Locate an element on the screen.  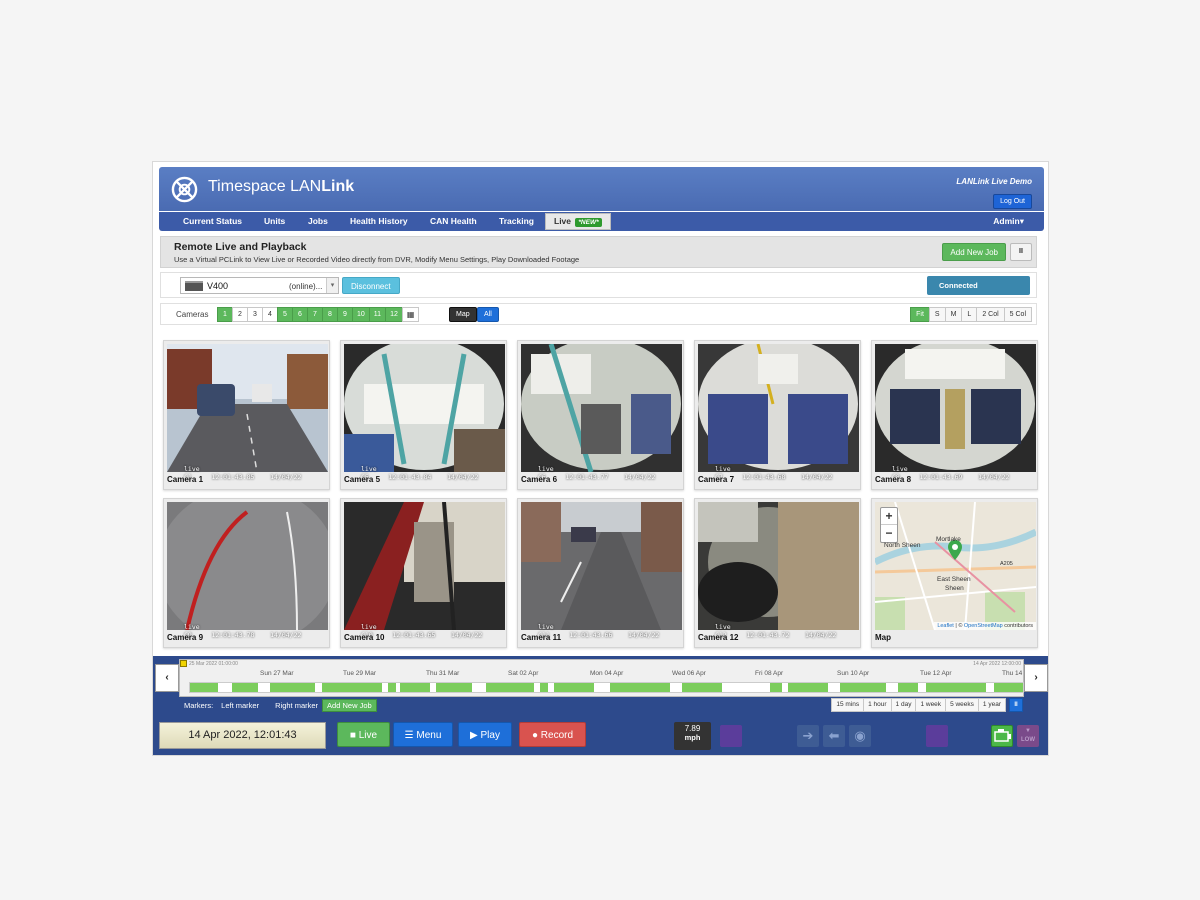
zoom-in-button: + is located at coordinates (889, 516).